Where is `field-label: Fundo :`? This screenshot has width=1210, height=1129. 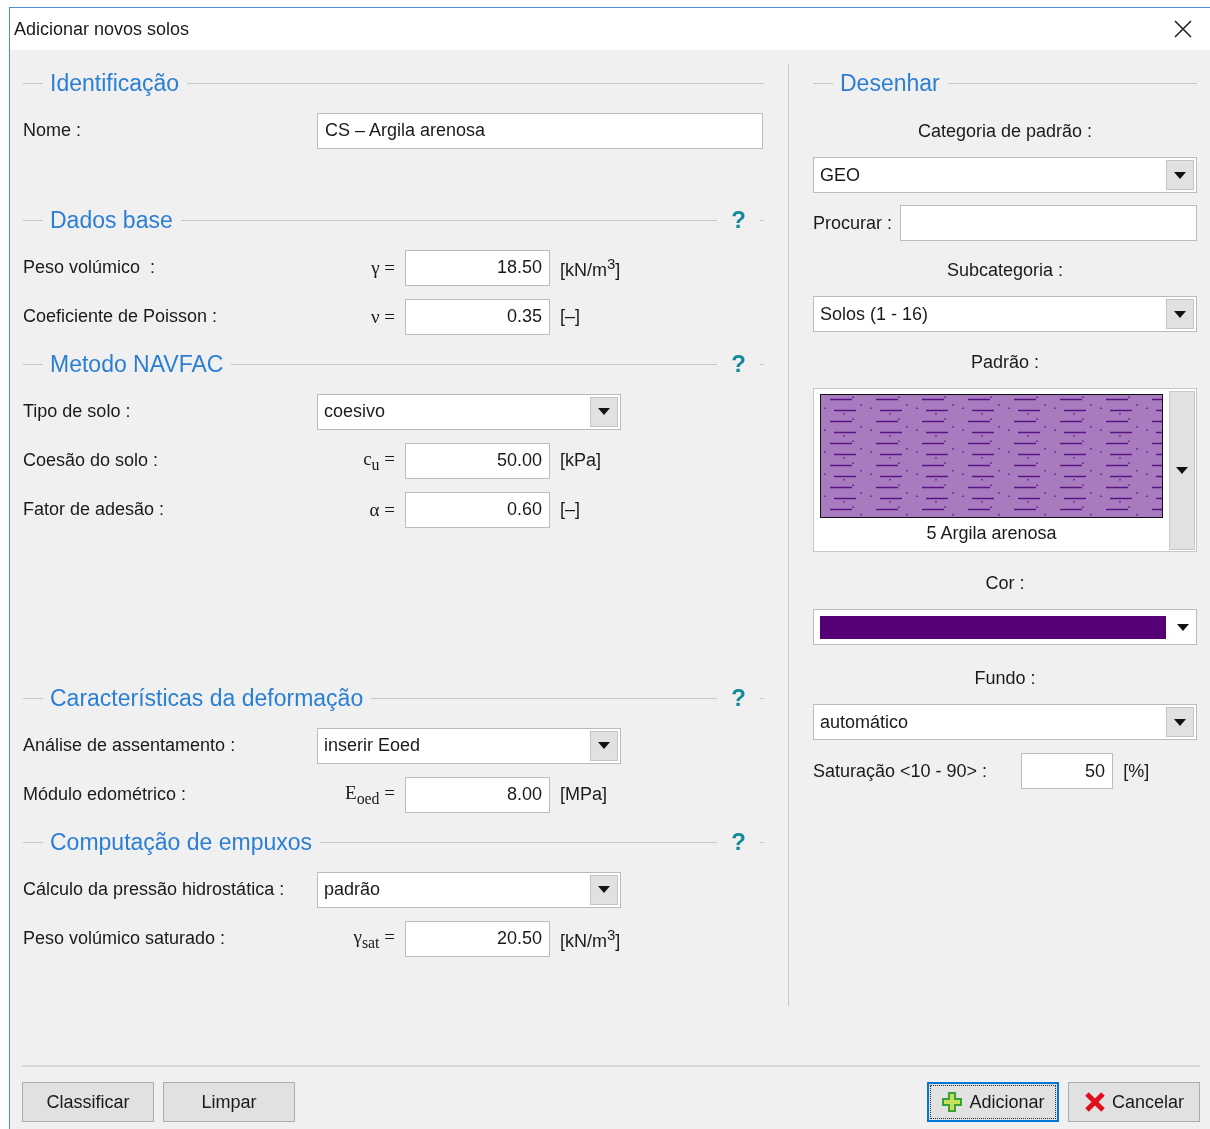
field-label: Fundo : is located at coordinates (1005, 678).